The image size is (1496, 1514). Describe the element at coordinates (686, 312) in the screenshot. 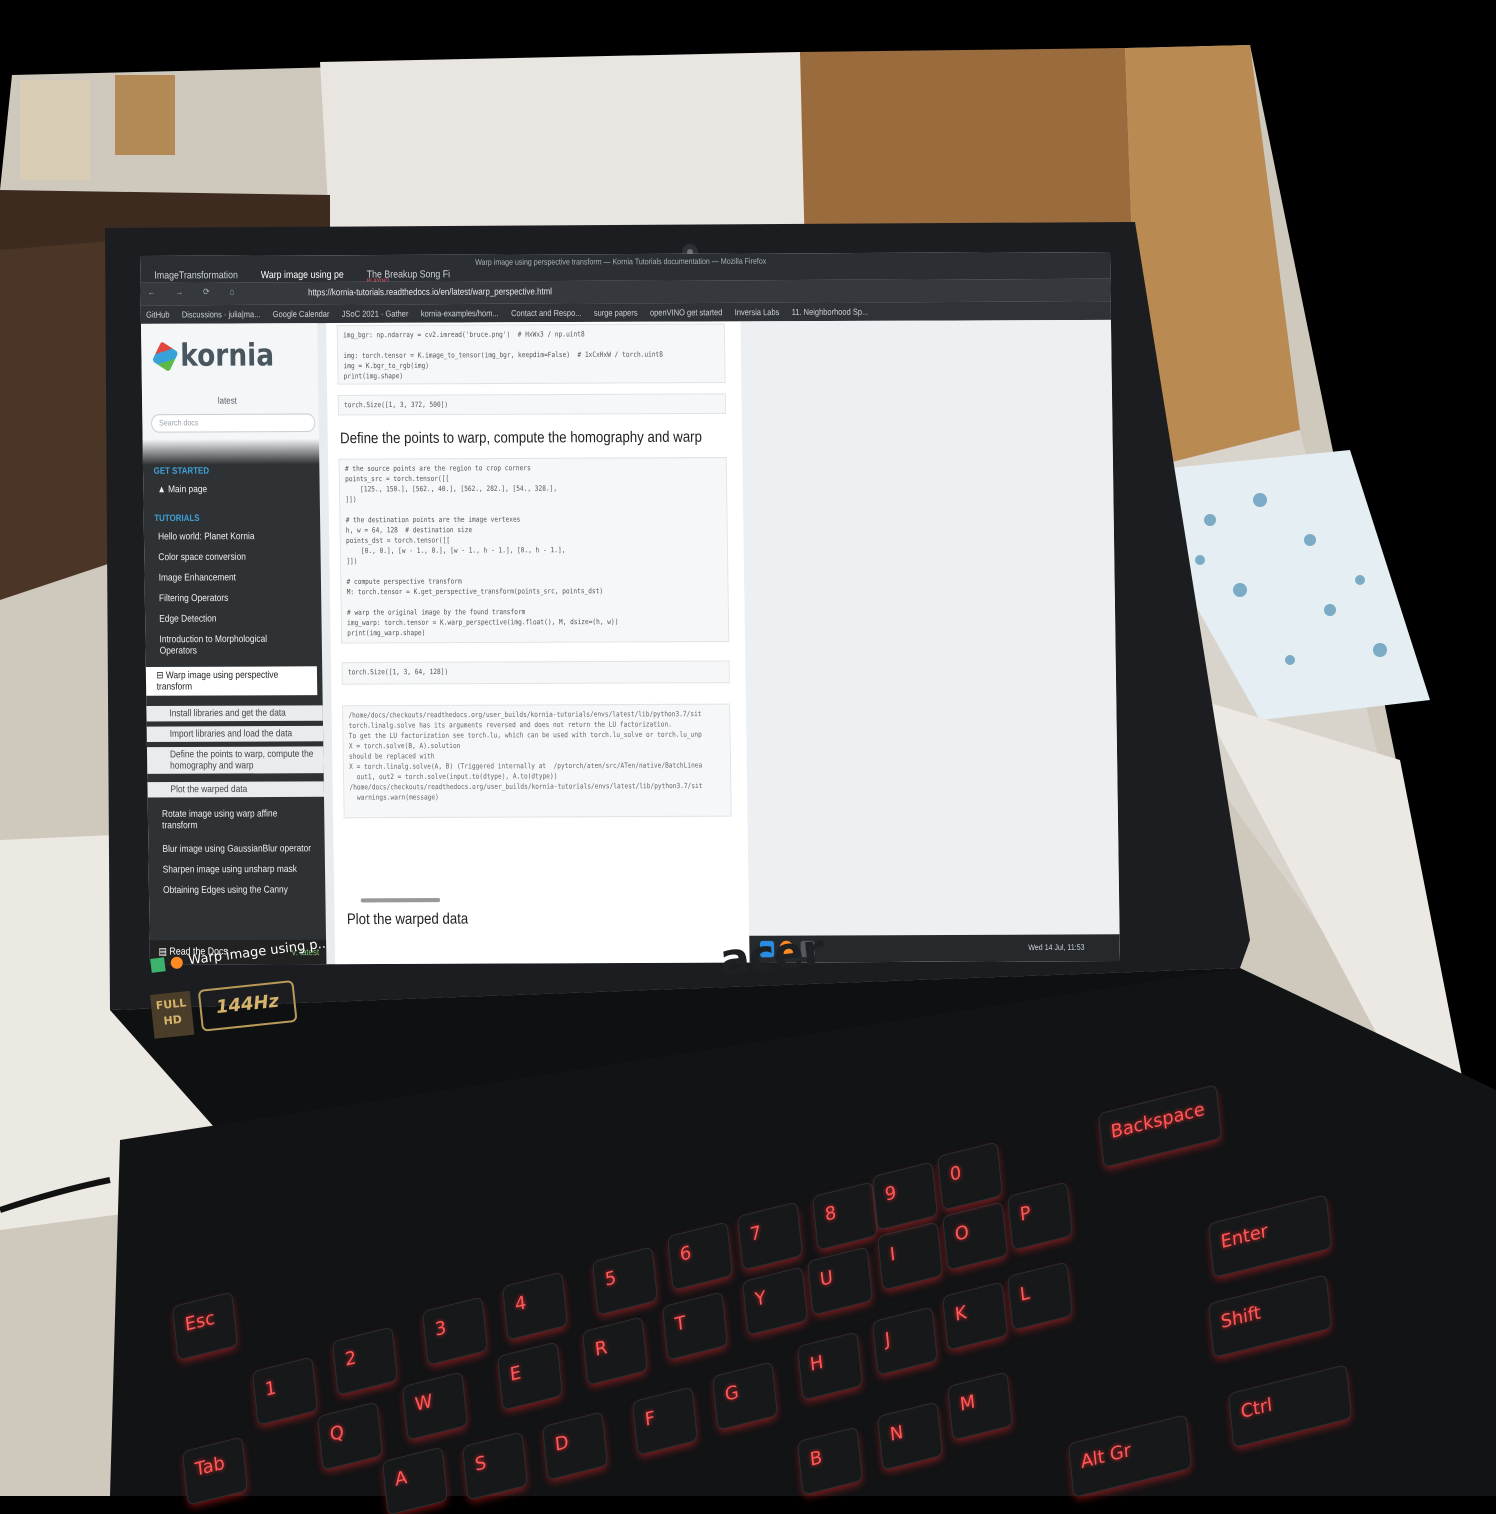

I see `bookmark-item: openVINO get started` at that location.